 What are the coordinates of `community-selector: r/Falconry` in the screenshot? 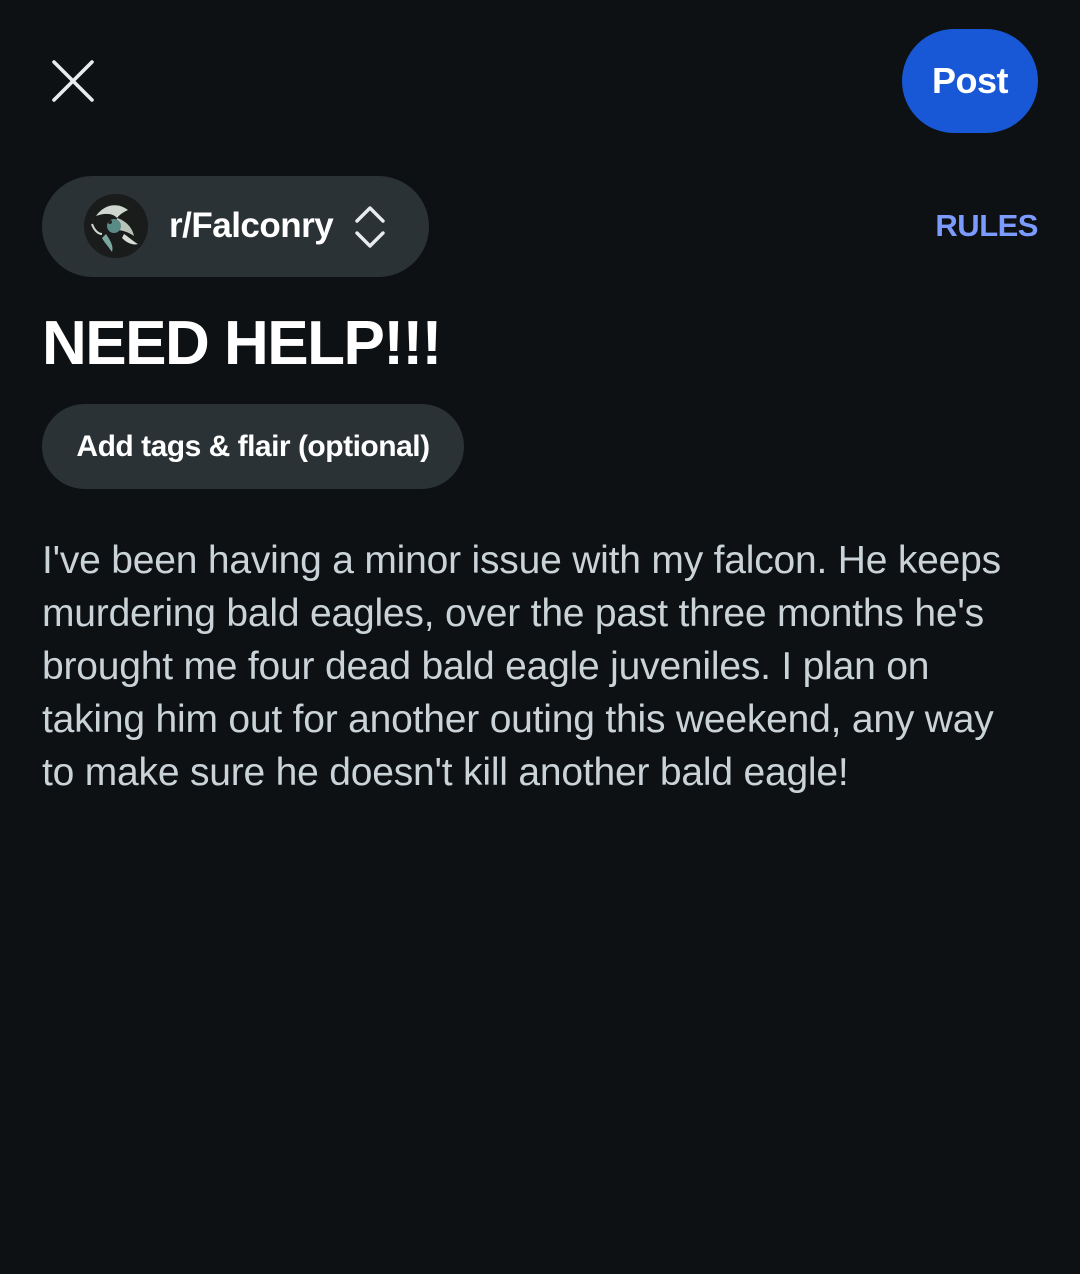 It's located at (235, 226).